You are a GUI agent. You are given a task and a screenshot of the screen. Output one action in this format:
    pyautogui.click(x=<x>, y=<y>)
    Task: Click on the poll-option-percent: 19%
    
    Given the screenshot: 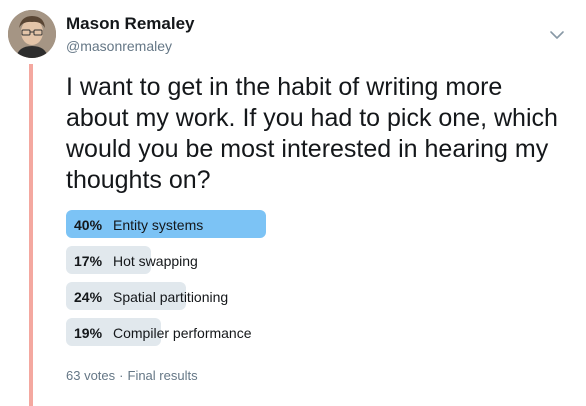 What is the action you would take?
    pyautogui.click(x=88, y=333)
    